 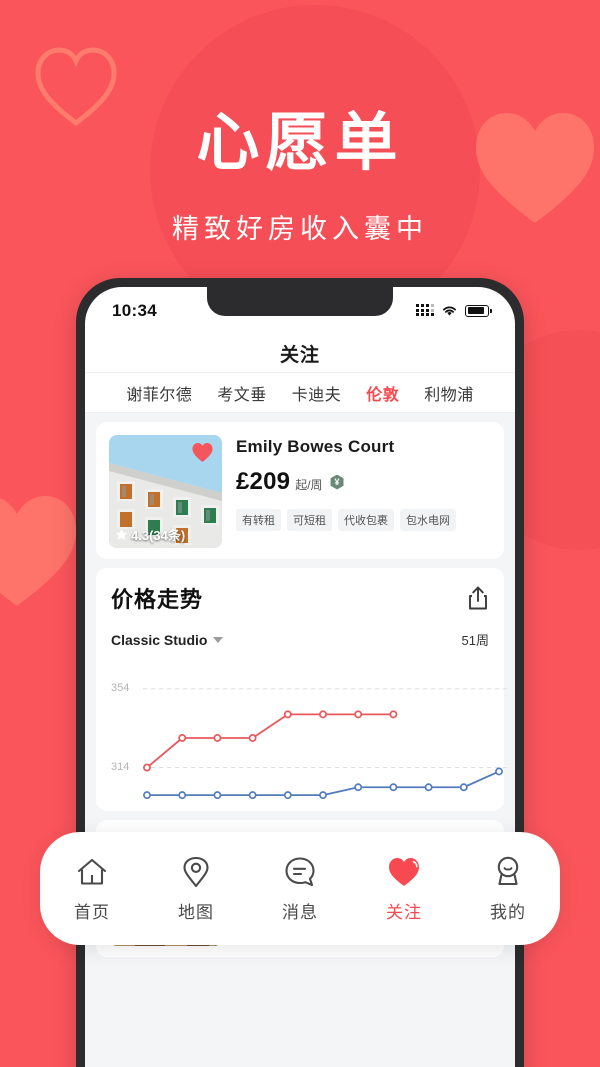 What do you see at coordinates (159, 393) in the screenshot?
I see `city-tab-sheffield: 谢菲尔德` at bounding box center [159, 393].